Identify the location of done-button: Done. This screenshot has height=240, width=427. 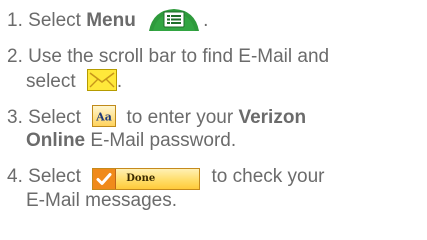
(146, 179).